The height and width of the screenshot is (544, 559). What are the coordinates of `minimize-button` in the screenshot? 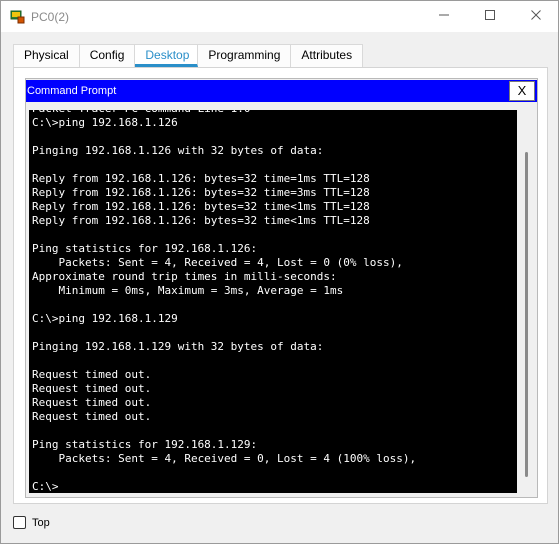 It's located at (444, 16).